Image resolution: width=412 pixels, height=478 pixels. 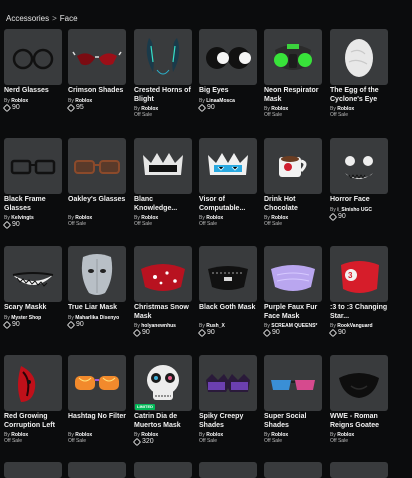 I want to click on item-name: Scary Maskk, so click(x=36, y=308).